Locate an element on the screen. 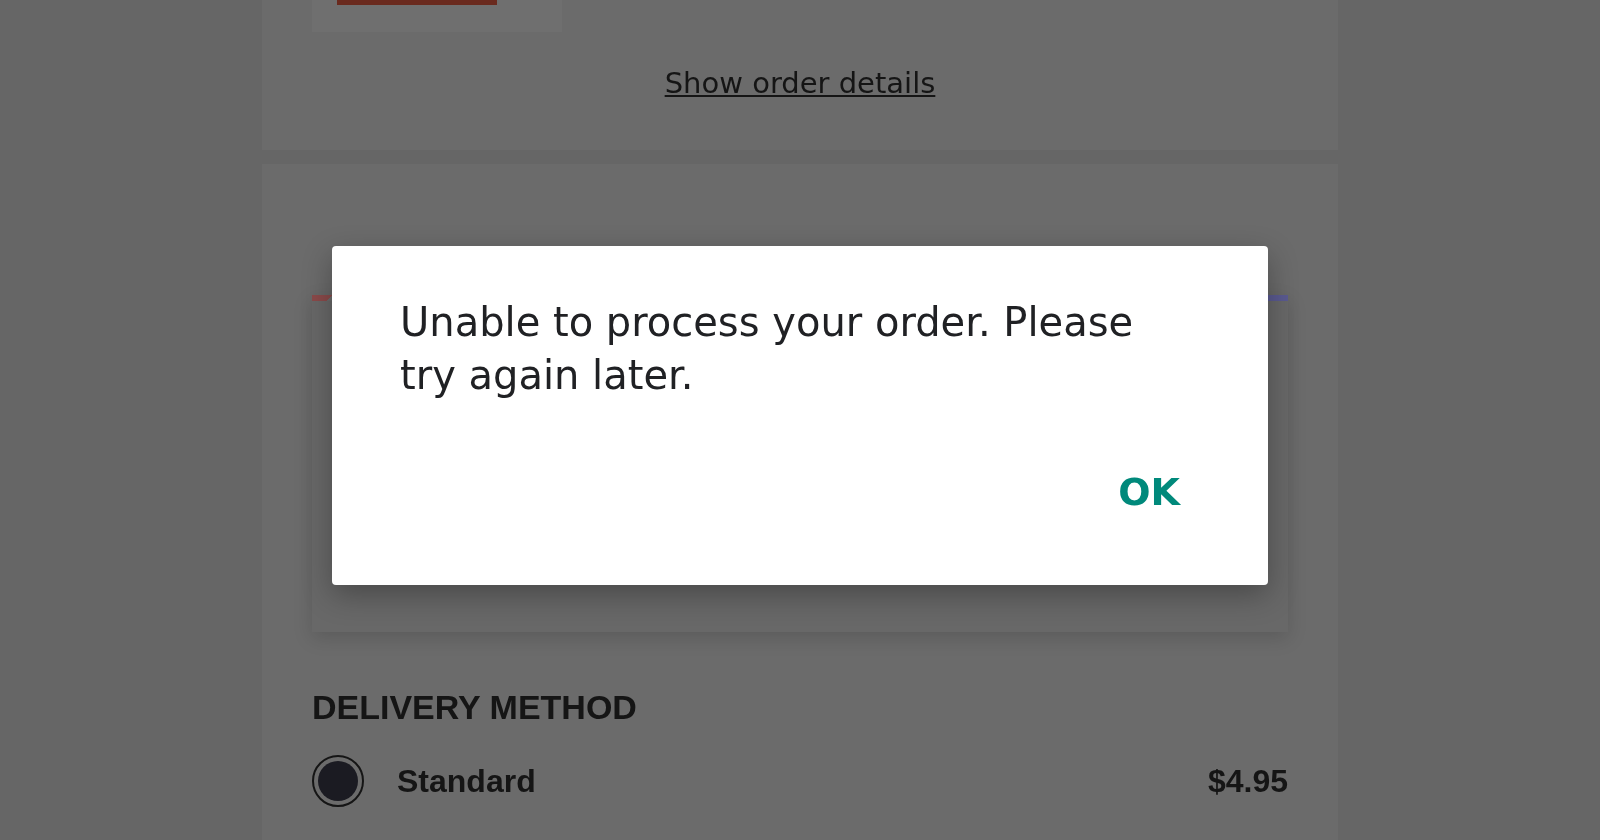 Image resolution: width=1600 pixels, height=840 pixels. option-price: $4.95 is located at coordinates (1247, 781).